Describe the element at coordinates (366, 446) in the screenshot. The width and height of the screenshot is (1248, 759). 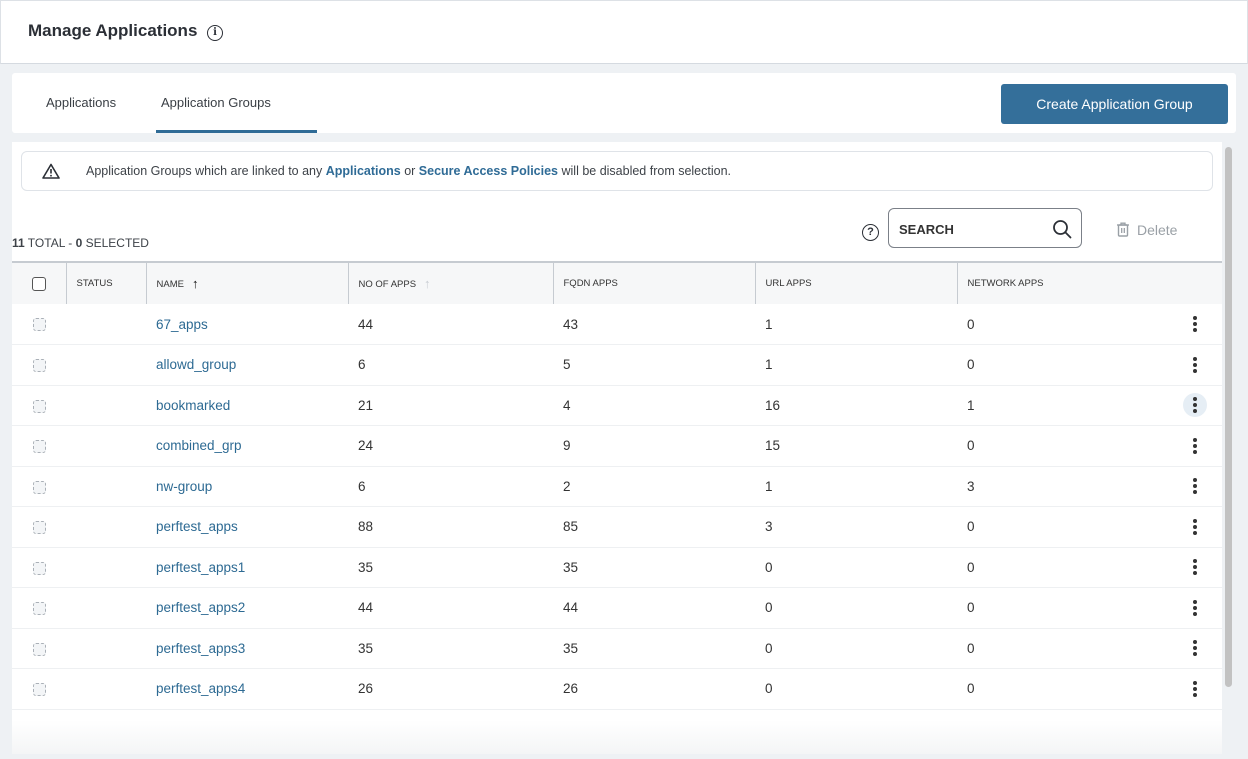
I see `no-of-apps-cell: 24` at that location.